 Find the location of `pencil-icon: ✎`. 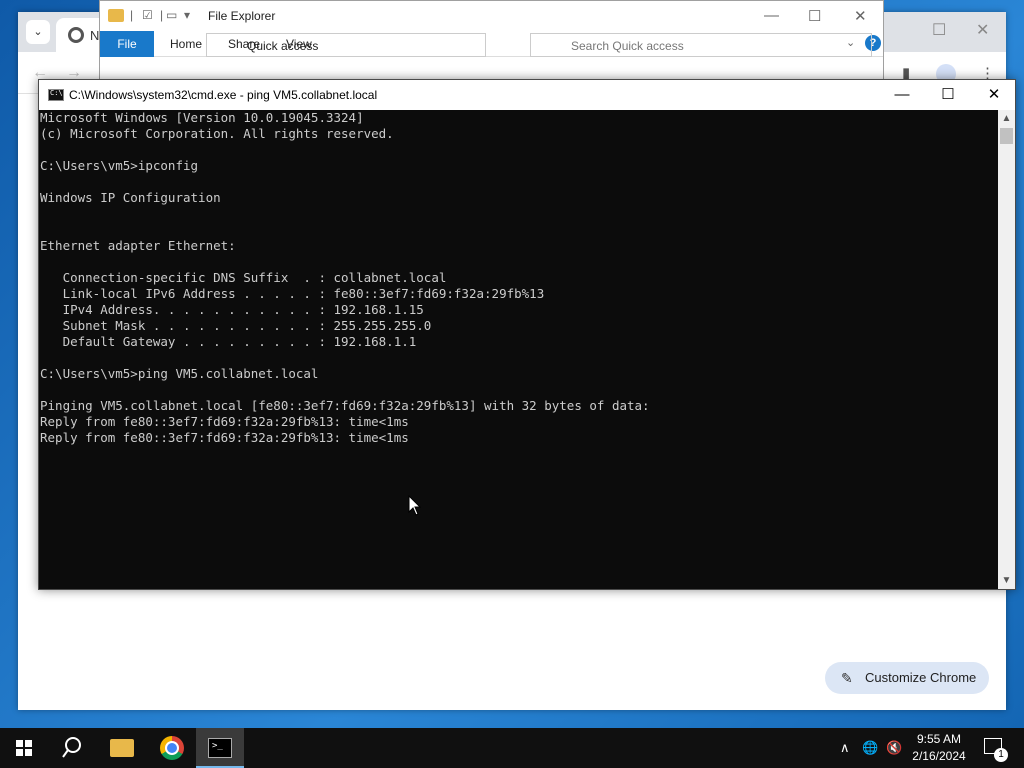

pencil-icon: ✎ is located at coordinates (847, 678).